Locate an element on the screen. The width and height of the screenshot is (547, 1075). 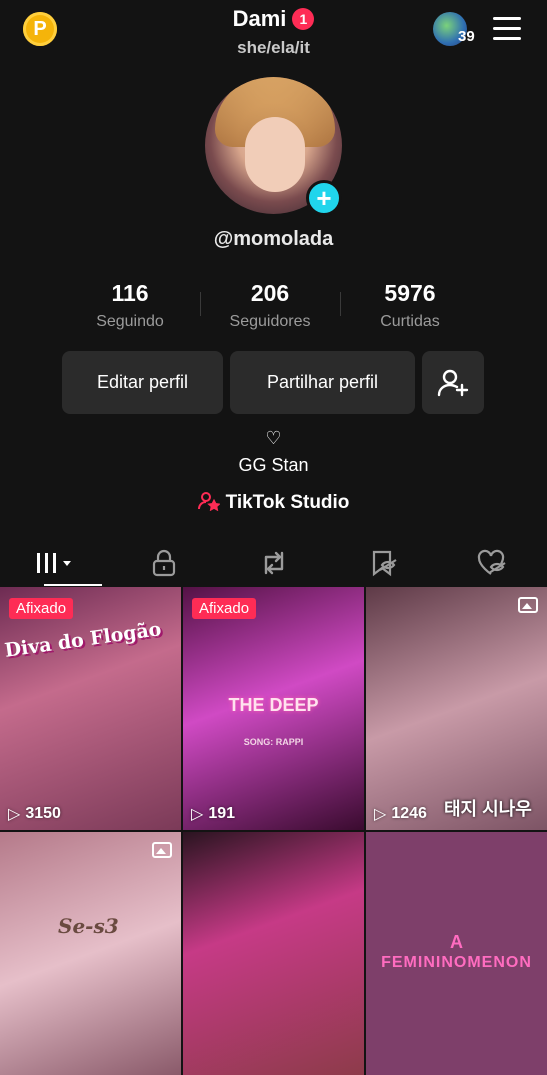
stat-likes: 5976 Curtidas is located at coordinates (410, 305).